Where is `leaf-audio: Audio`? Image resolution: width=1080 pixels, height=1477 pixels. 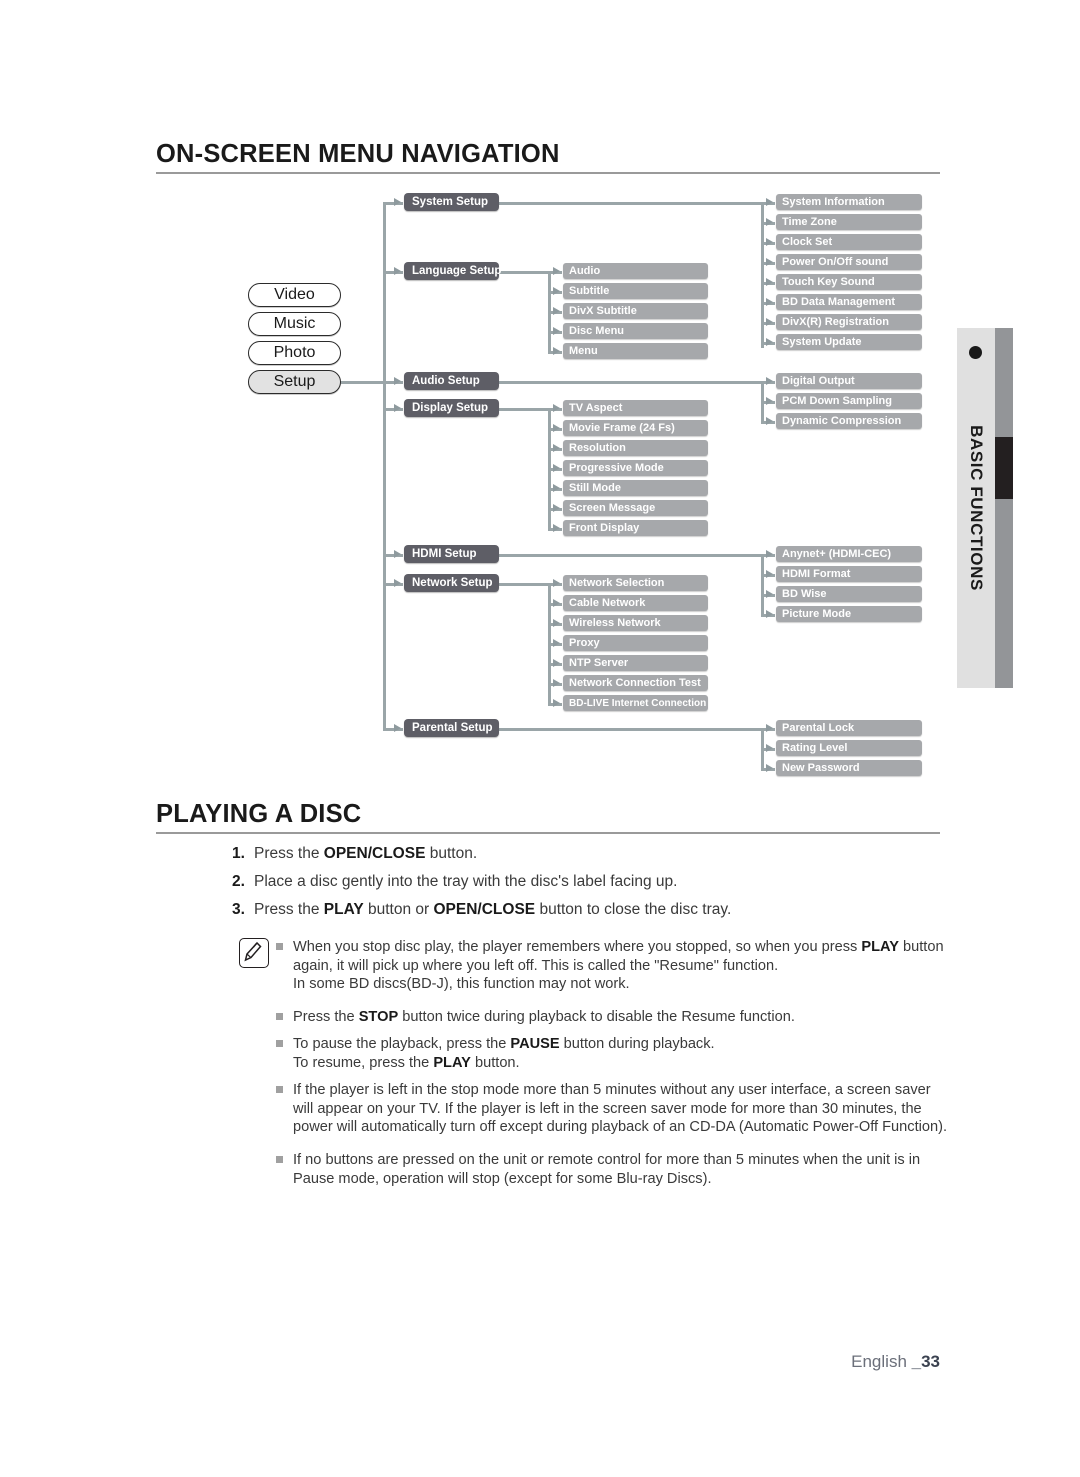 leaf-audio: Audio is located at coordinates (635, 271).